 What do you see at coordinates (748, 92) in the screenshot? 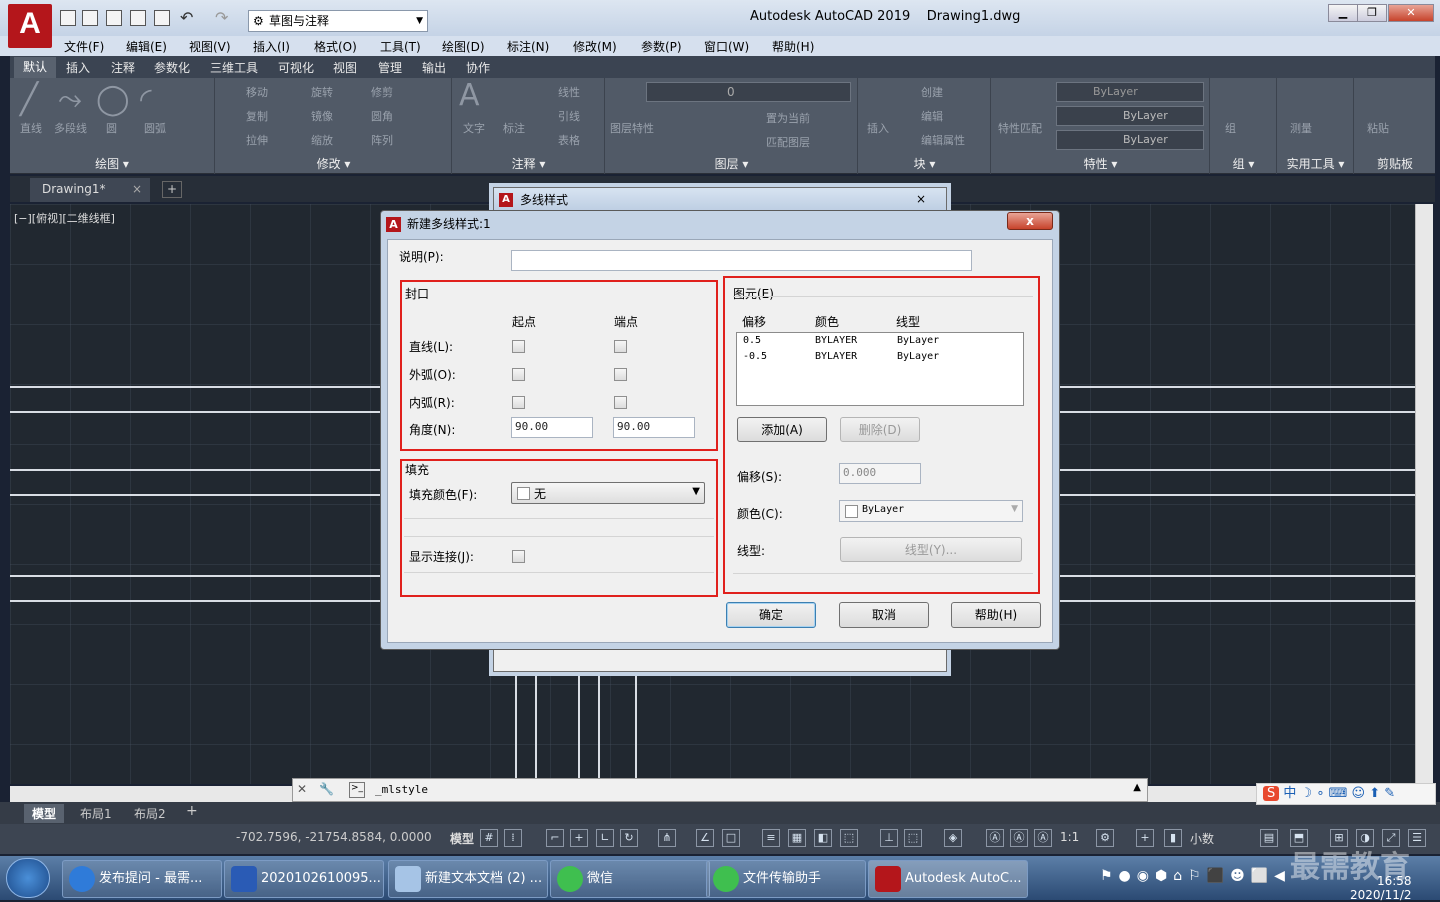
I see `layer-dropdown: 0` at bounding box center [748, 92].